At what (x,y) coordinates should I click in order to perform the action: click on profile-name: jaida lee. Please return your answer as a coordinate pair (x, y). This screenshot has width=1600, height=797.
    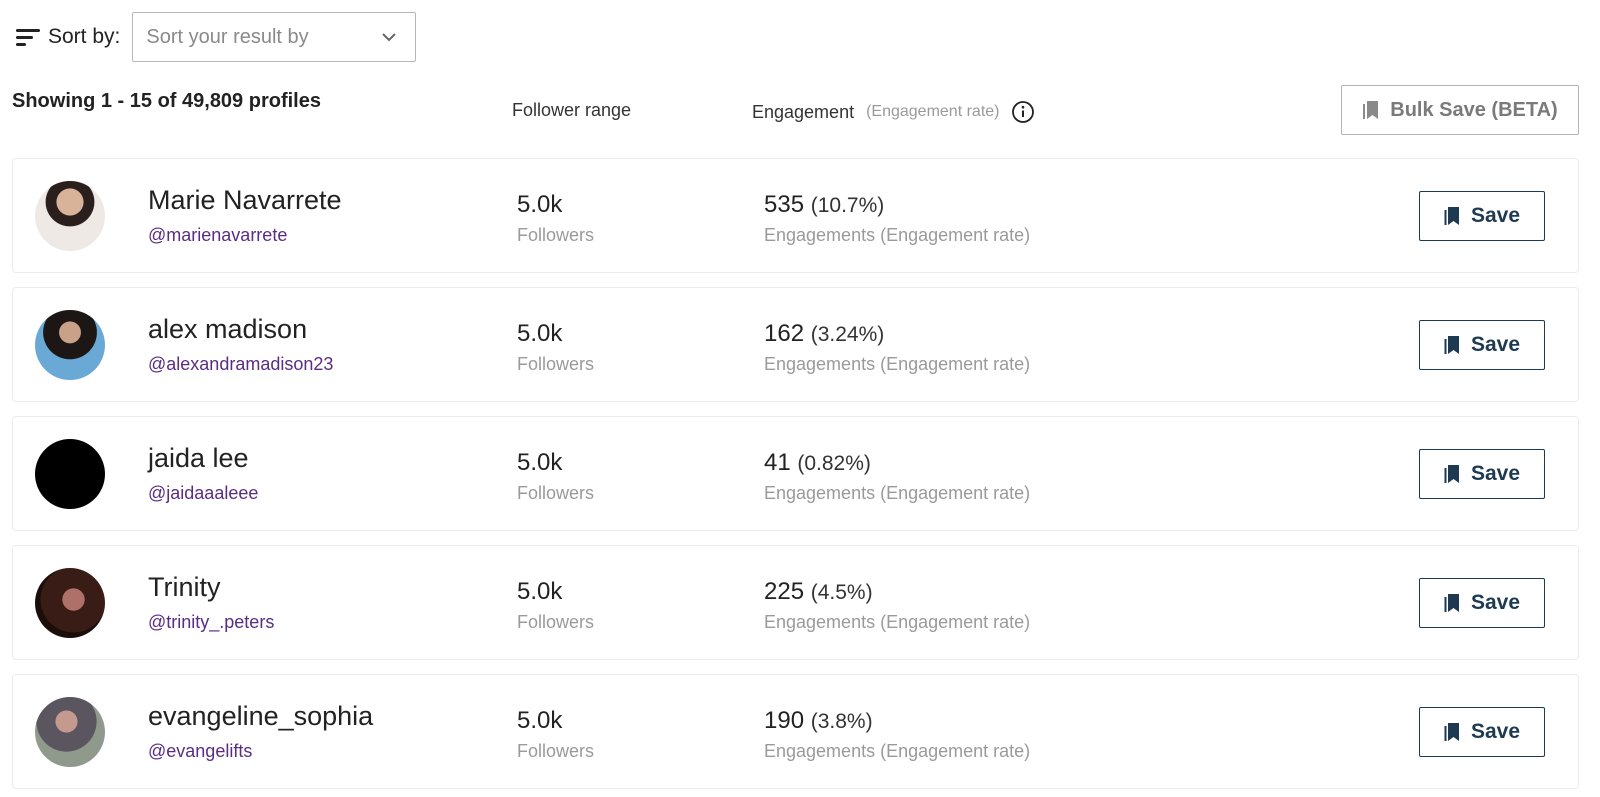
    Looking at the image, I should click on (198, 458).